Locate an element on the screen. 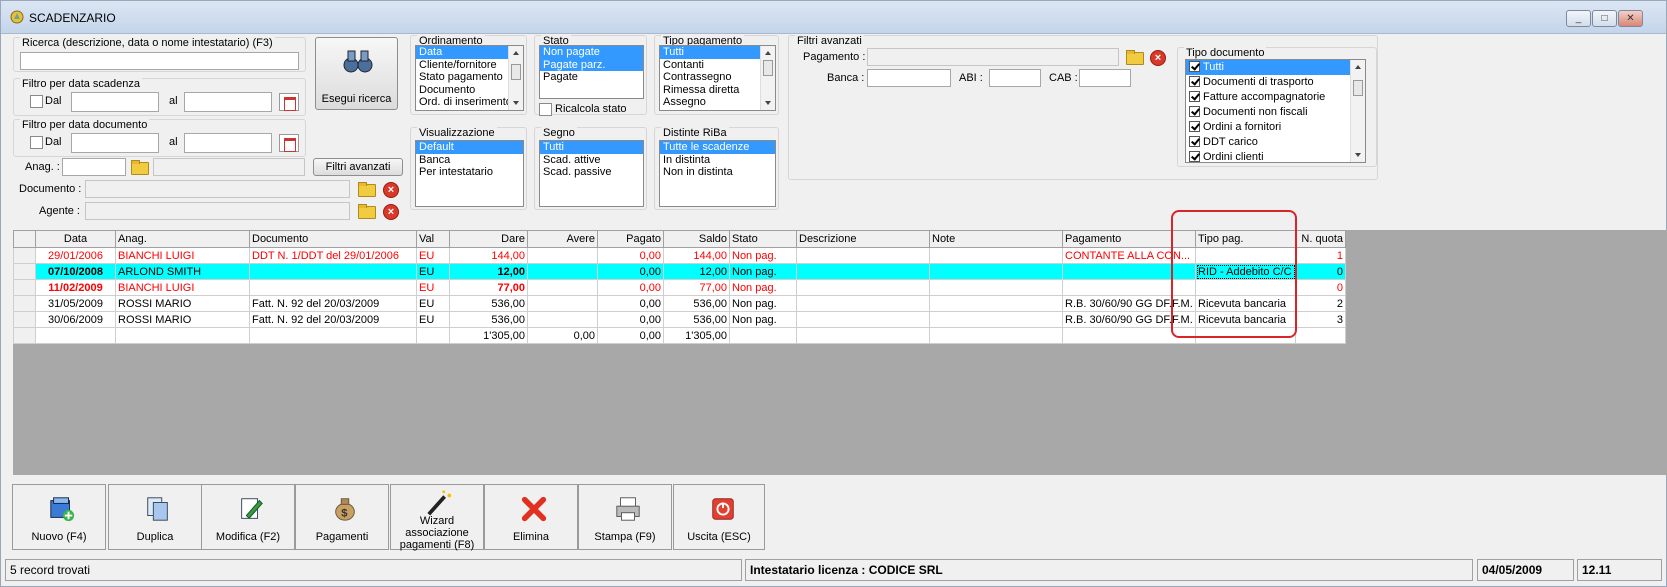 This screenshot has width=1667, height=587. wizard-wand-button: Wizard associazione pagamenti (F8) is located at coordinates (437, 517).